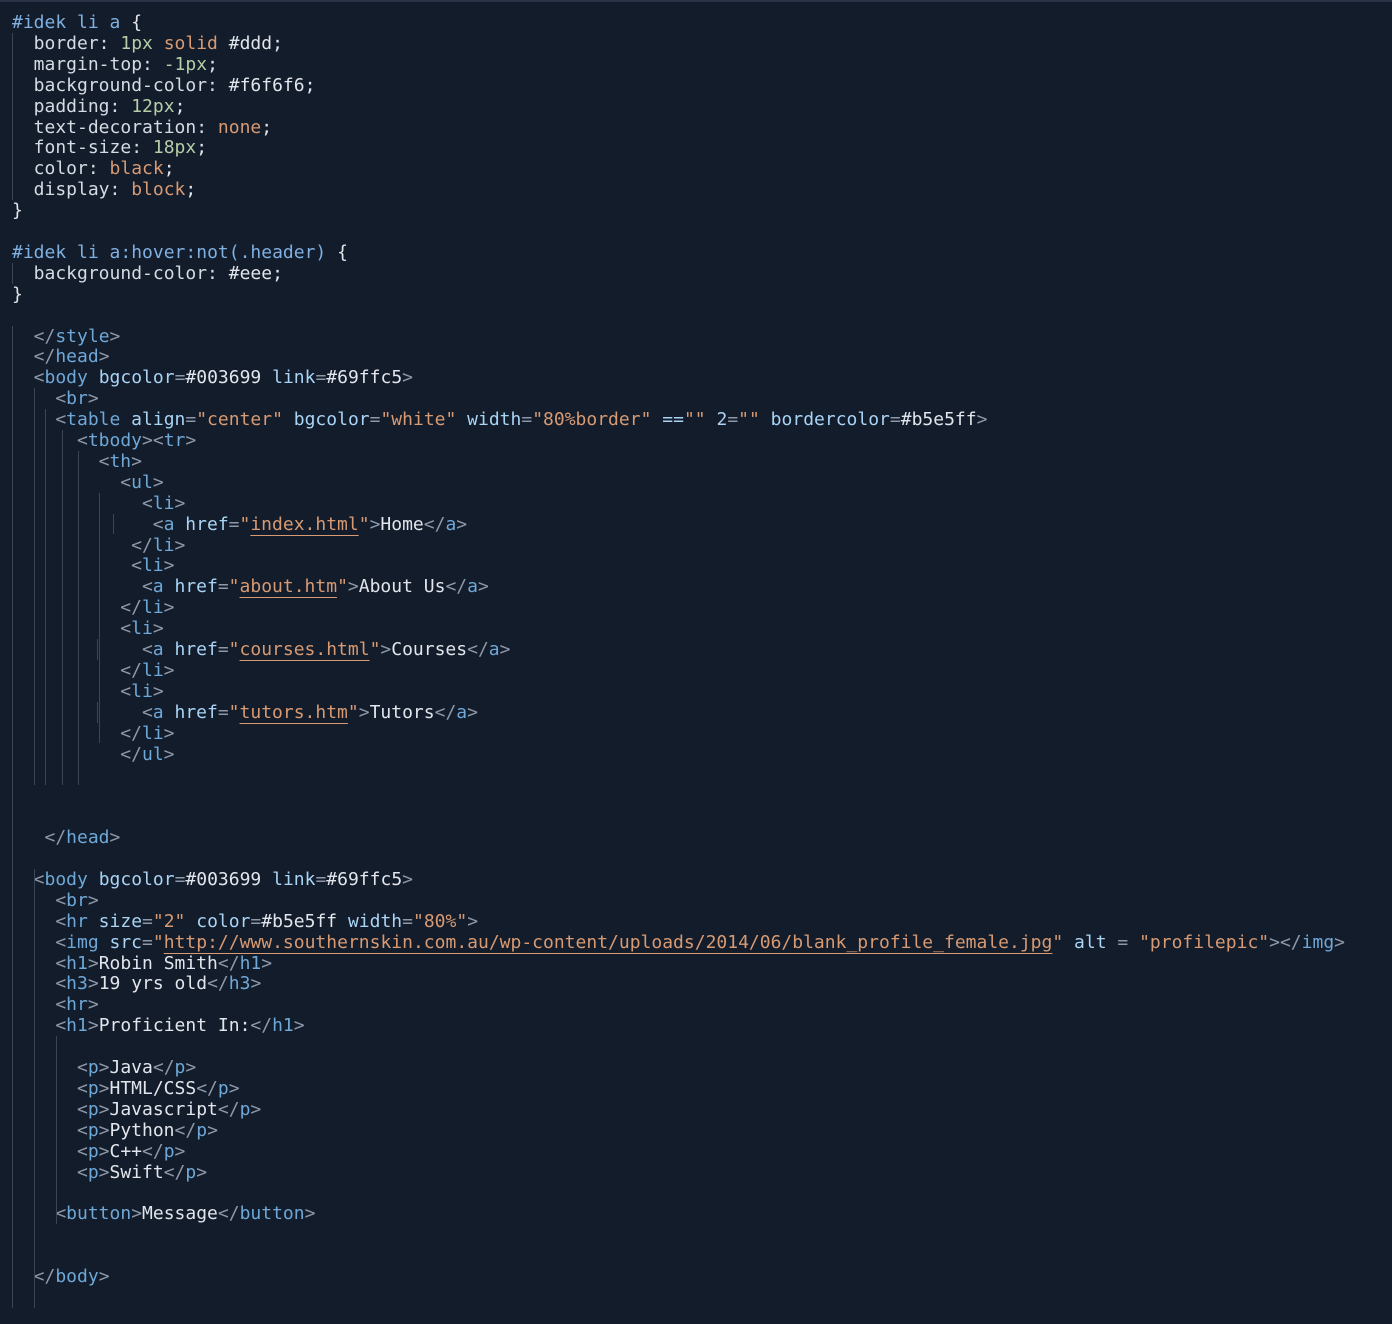 Image resolution: width=1392 pixels, height=1324 pixels. What do you see at coordinates (402, 712) in the screenshot?
I see `code-token: Tutors` at bounding box center [402, 712].